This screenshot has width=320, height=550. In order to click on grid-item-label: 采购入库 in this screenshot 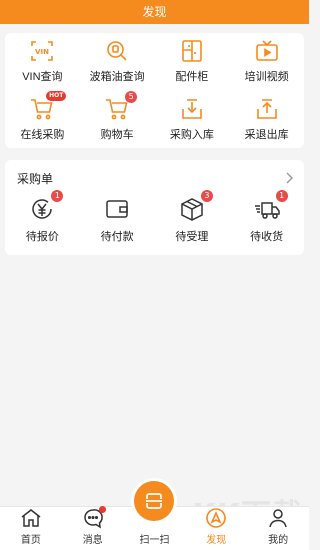, I will do `click(191, 135)`.